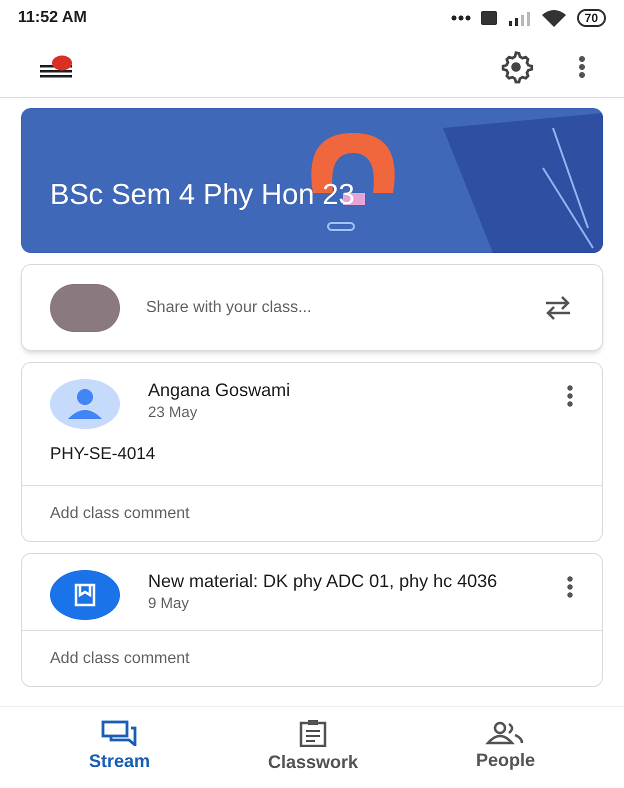 This screenshot has height=788, width=624. What do you see at coordinates (313, 733) in the screenshot?
I see `clipboard-icon` at bounding box center [313, 733].